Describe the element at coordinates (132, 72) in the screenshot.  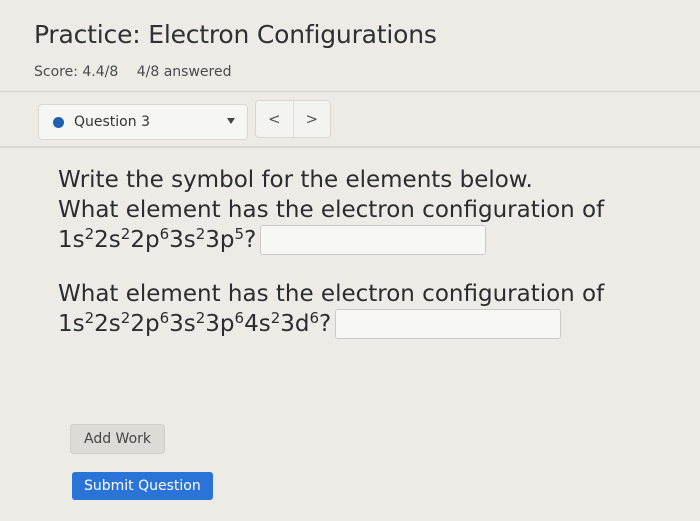
I see `score-line: Score: 4.4/8 4/8 answered` at that location.